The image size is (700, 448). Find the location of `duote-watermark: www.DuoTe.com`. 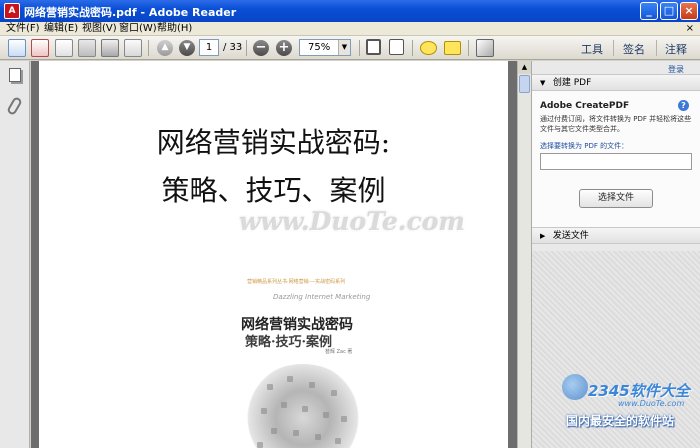

duote-watermark: www.DuoTe.com is located at coordinates (352, 221).